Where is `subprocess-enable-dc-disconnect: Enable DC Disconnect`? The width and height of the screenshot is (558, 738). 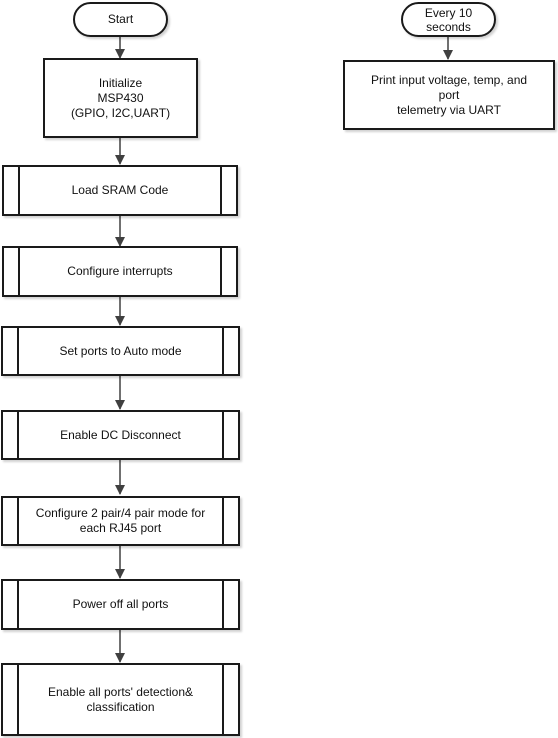
subprocess-enable-dc-disconnect: Enable DC Disconnect is located at coordinates (120, 435).